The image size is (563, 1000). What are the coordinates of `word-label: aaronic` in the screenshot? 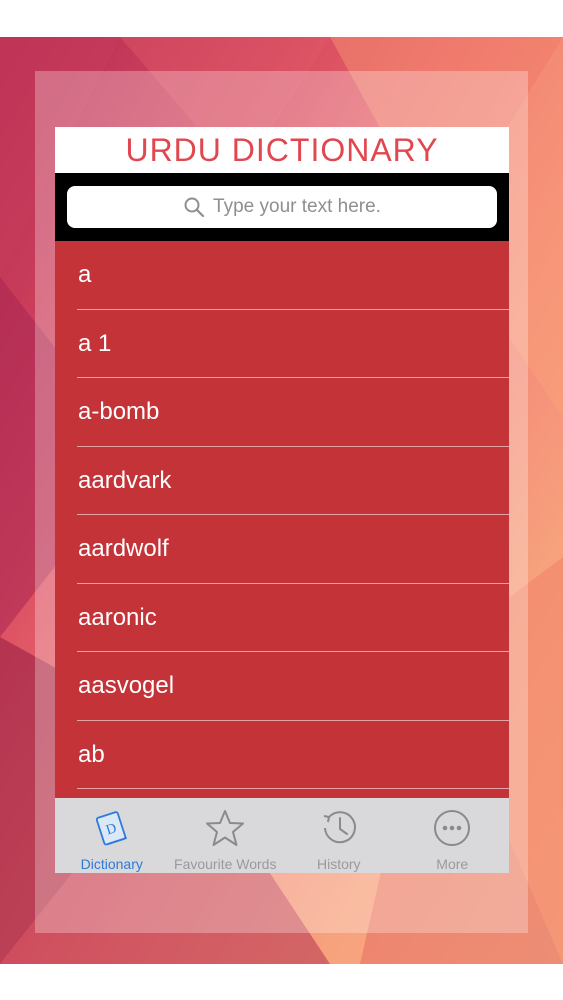 It's located at (117, 617).